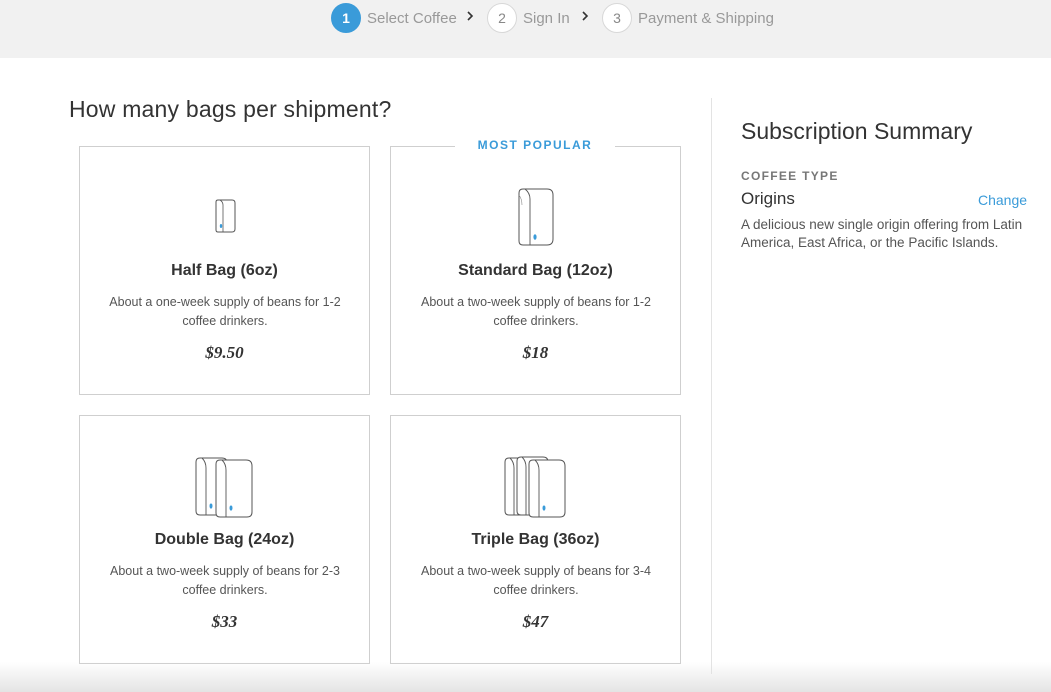 The height and width of the screenshot is (692, 1051). I want to click on step-number: 1, so click(346, 18).